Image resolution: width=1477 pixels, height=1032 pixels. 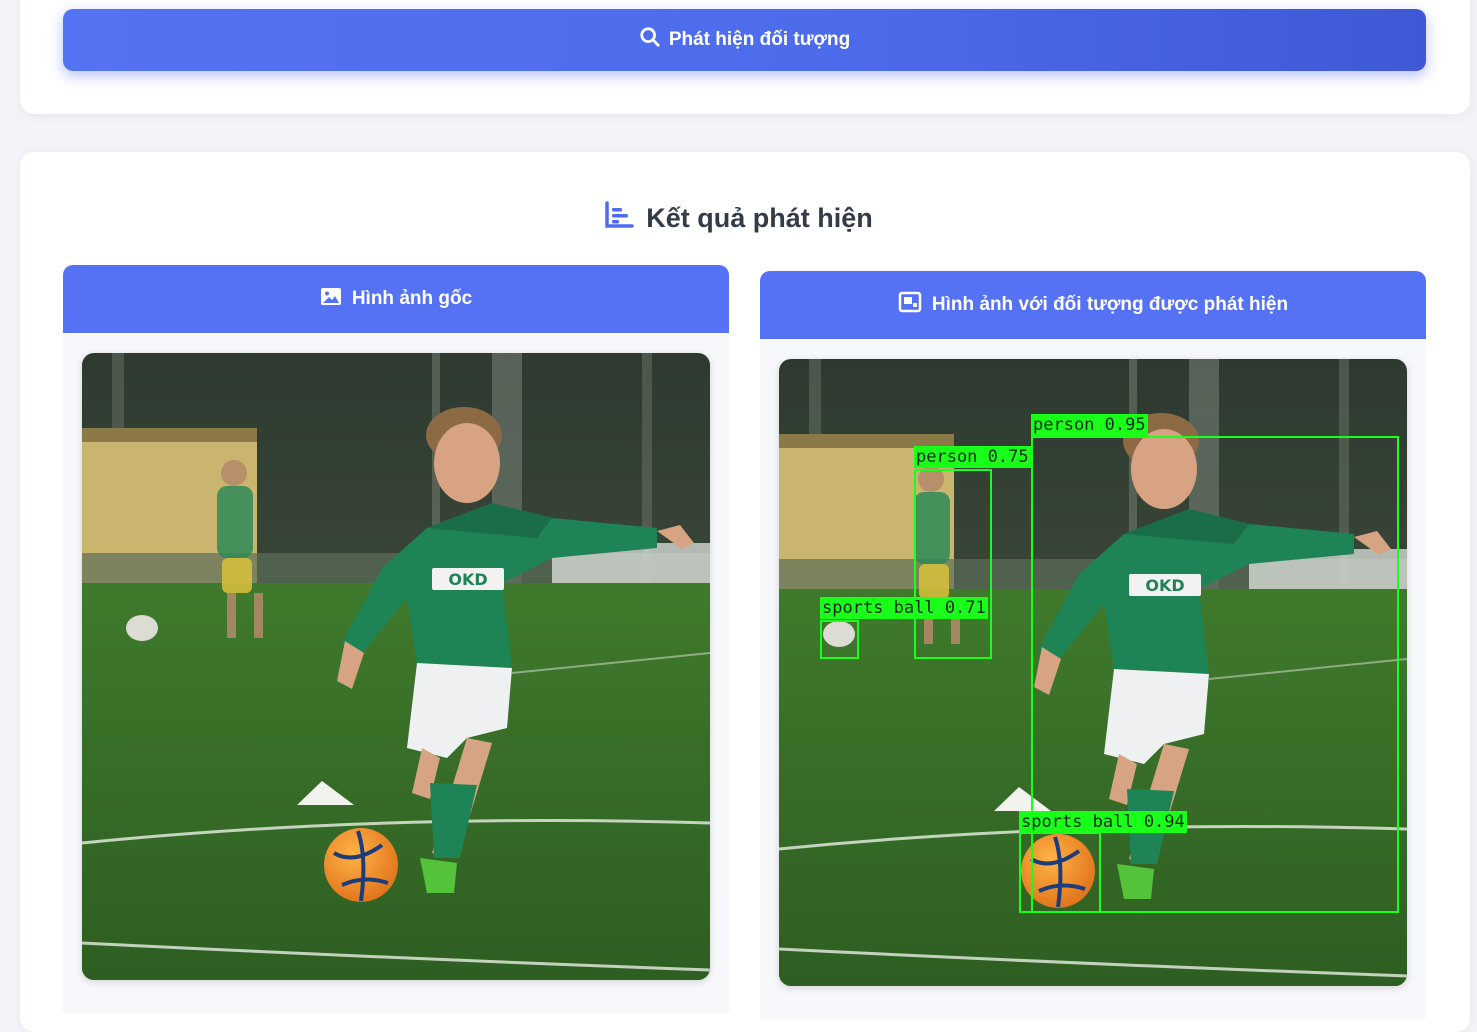 I want to click on original-image-header-text: Hình ảnh gốc, so click(x=412, y=298).